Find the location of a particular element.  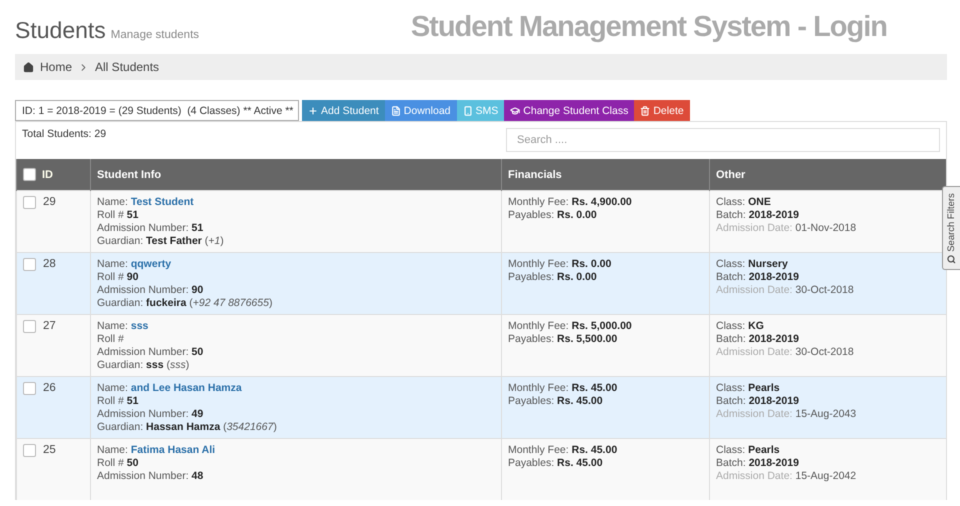

student-id: 25 is located at coordinates (49, 450).